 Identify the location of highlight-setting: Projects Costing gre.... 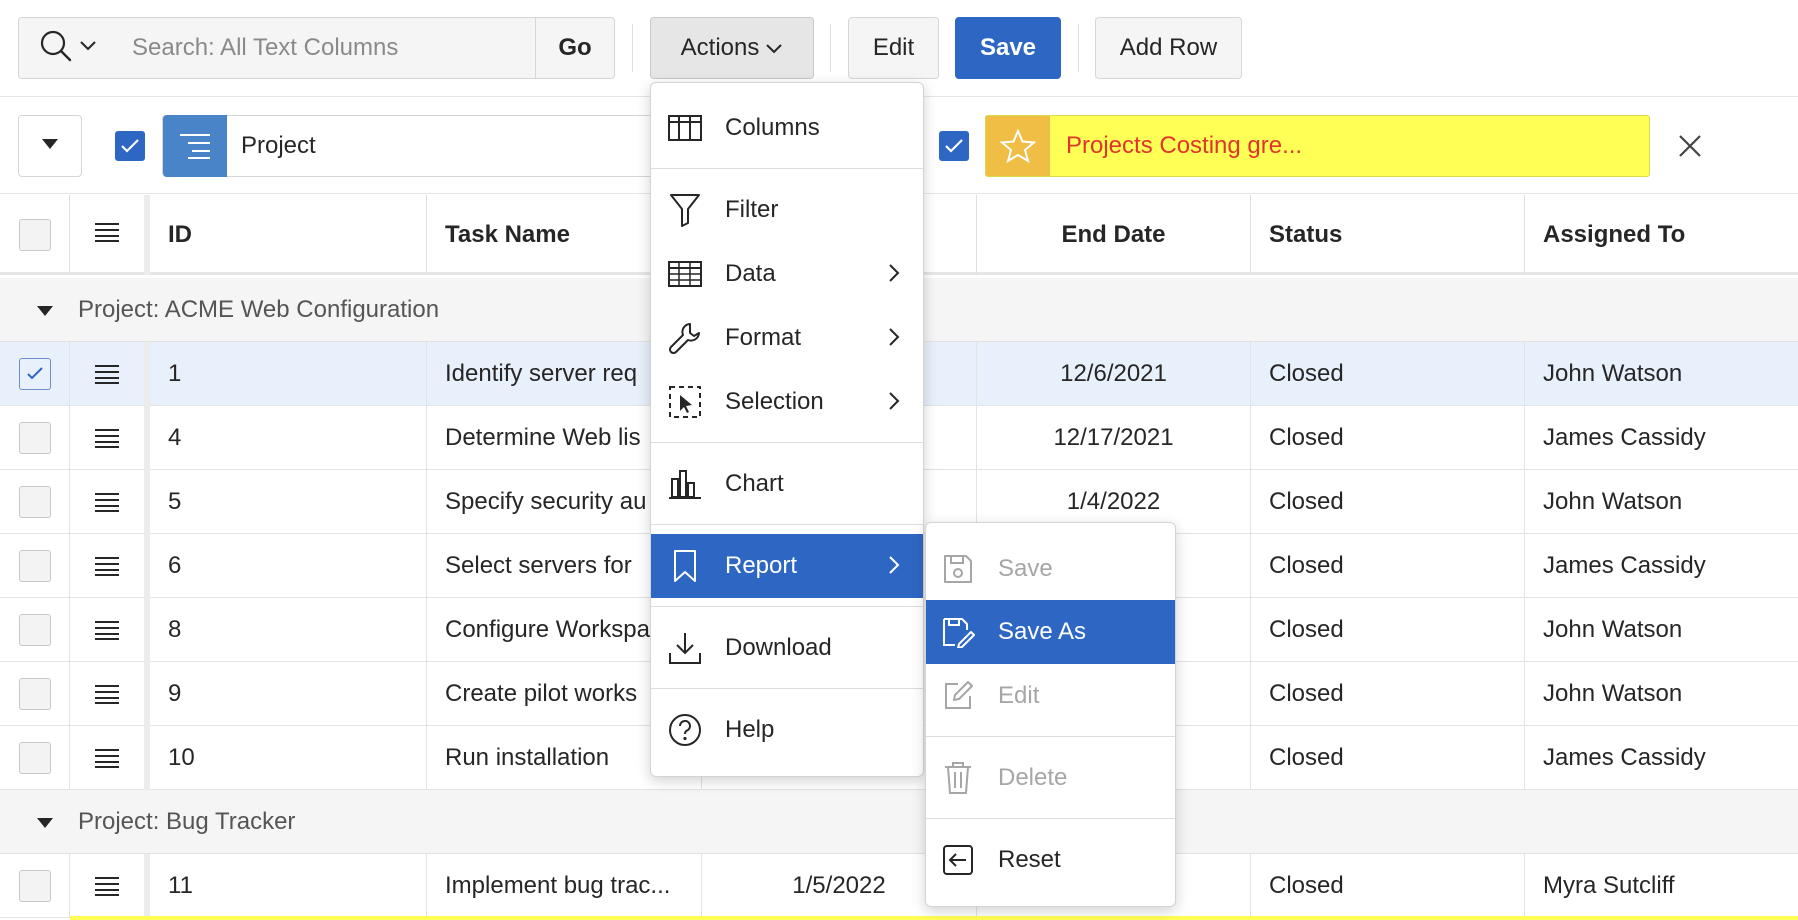
(1317, 146).